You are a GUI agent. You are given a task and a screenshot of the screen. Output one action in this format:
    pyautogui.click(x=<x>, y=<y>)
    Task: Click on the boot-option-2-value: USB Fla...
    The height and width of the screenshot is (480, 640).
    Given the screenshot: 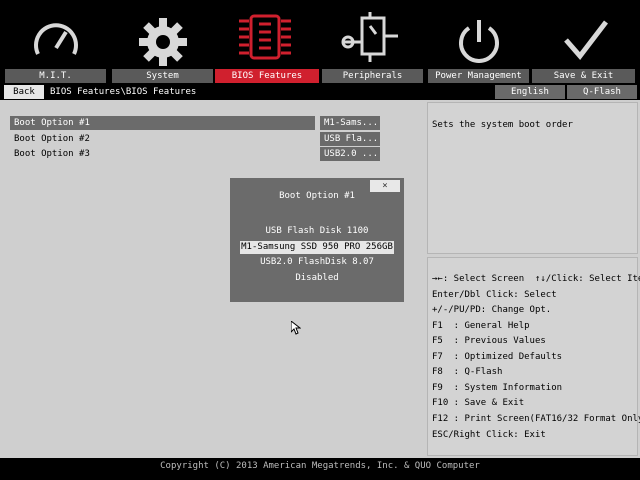 What is the action you would take?
    pyautogui.click(x=350, y=139)
    